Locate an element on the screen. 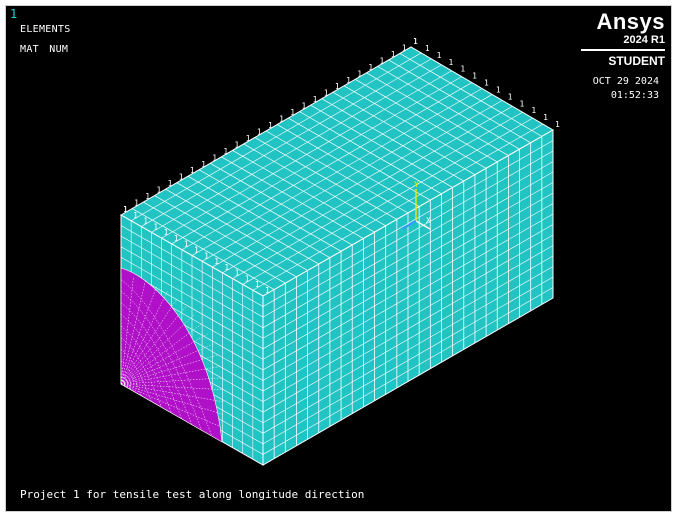  logo-text: Ansys is located at coordinates (630, 21).